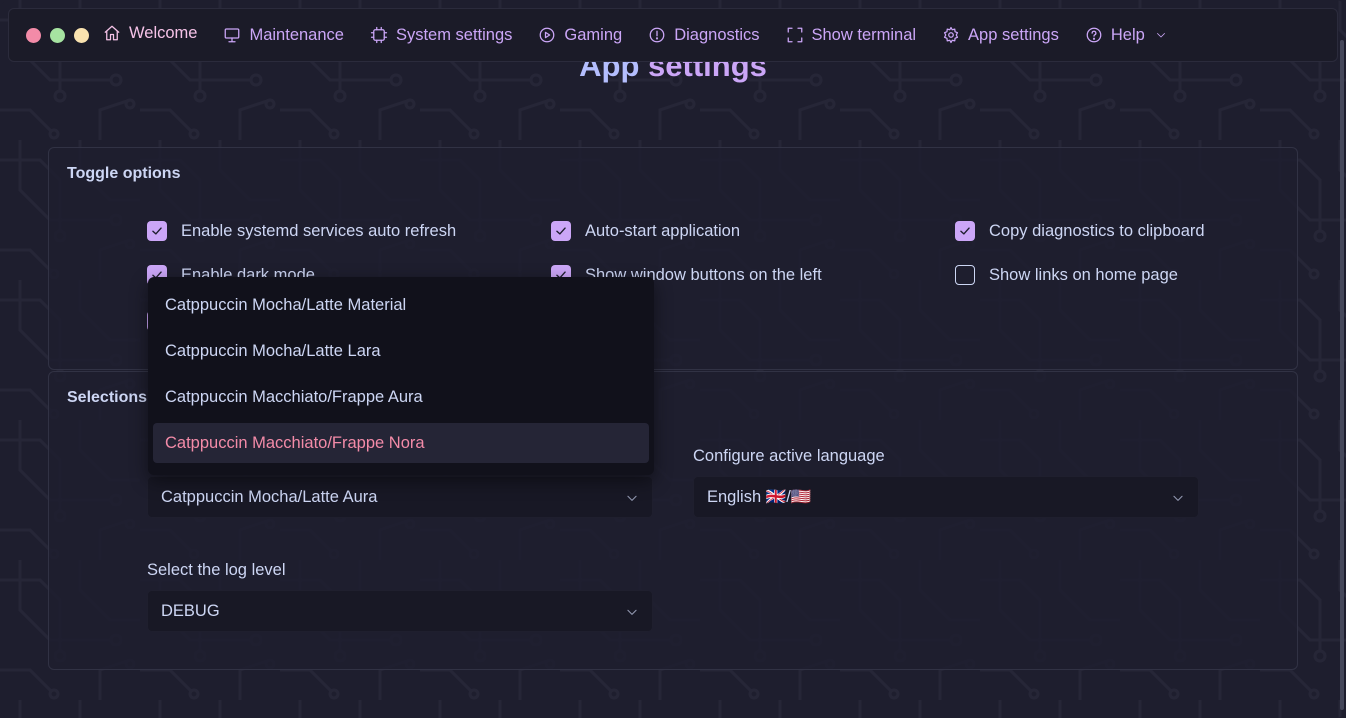 This screenshot has width=1346, height=718. I want to click on fullscreen-icon, so click(794, 35).